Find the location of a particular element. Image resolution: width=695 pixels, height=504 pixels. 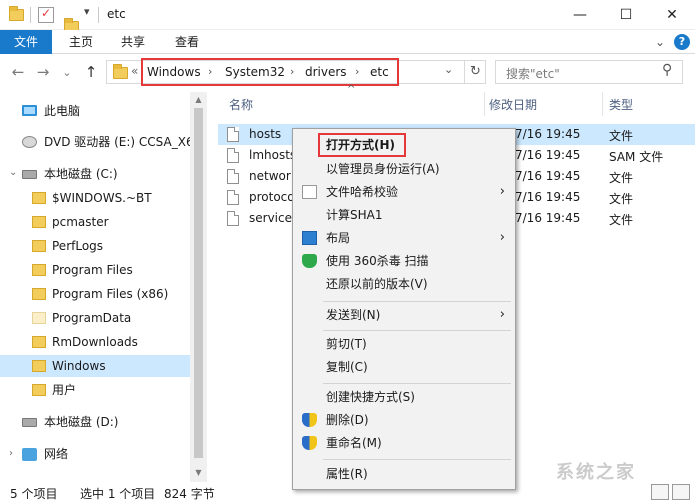

tab-view: 查看 is located at coordinates (187, 42).